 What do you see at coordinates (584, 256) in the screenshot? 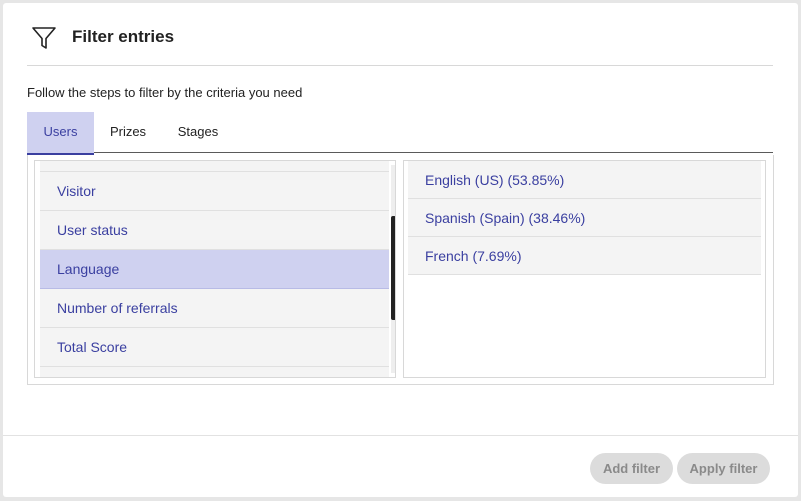
I see `value-item-french: French (7.69%)` at bounding box center [584, 256].